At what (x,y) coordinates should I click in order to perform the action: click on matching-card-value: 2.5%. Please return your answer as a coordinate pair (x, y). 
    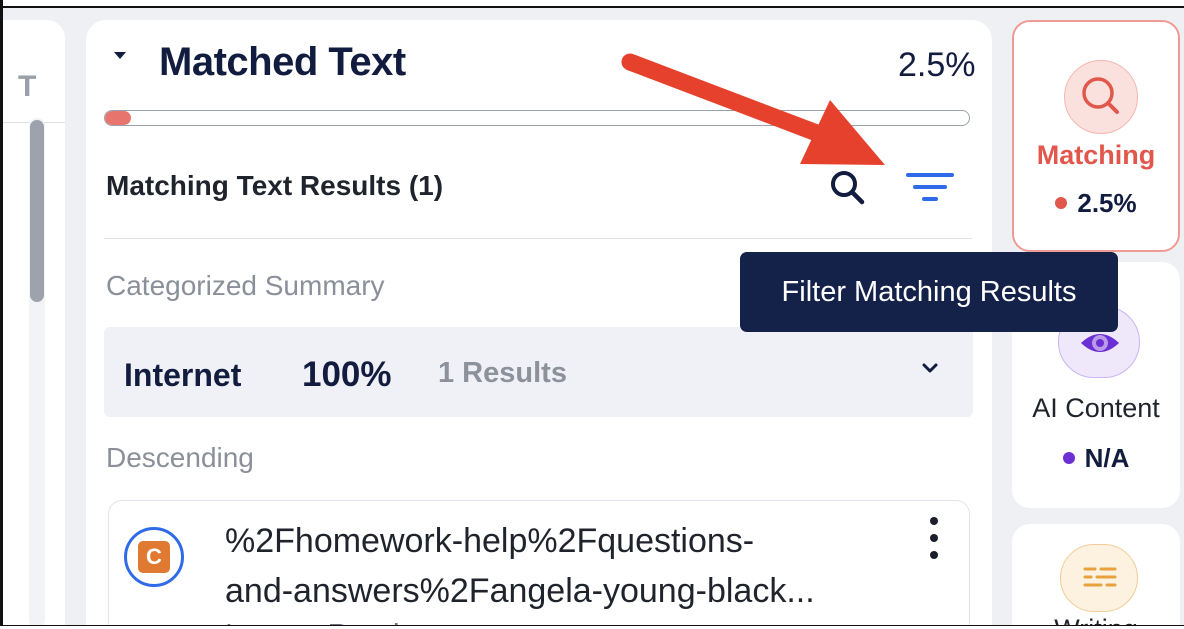
    Looking at the image, I should click on (1096, 203).